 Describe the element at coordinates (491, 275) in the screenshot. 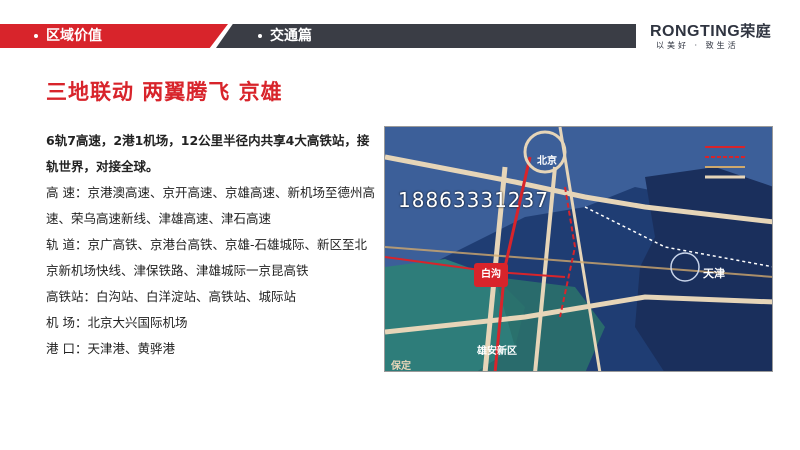

I see `map-label-baigou: 白沟` at that location.